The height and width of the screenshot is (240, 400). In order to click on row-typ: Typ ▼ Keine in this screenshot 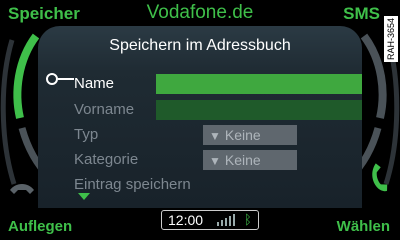, I will do `click(200, 135)`.